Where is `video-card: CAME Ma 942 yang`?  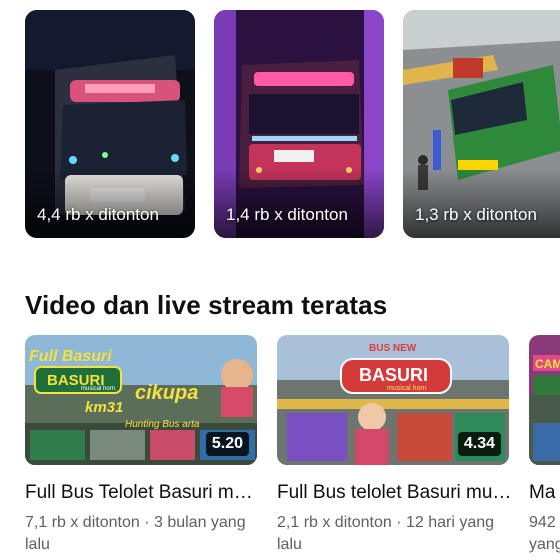 video-card: CAME Ma 942 yang is located at coordinates (544, 445).